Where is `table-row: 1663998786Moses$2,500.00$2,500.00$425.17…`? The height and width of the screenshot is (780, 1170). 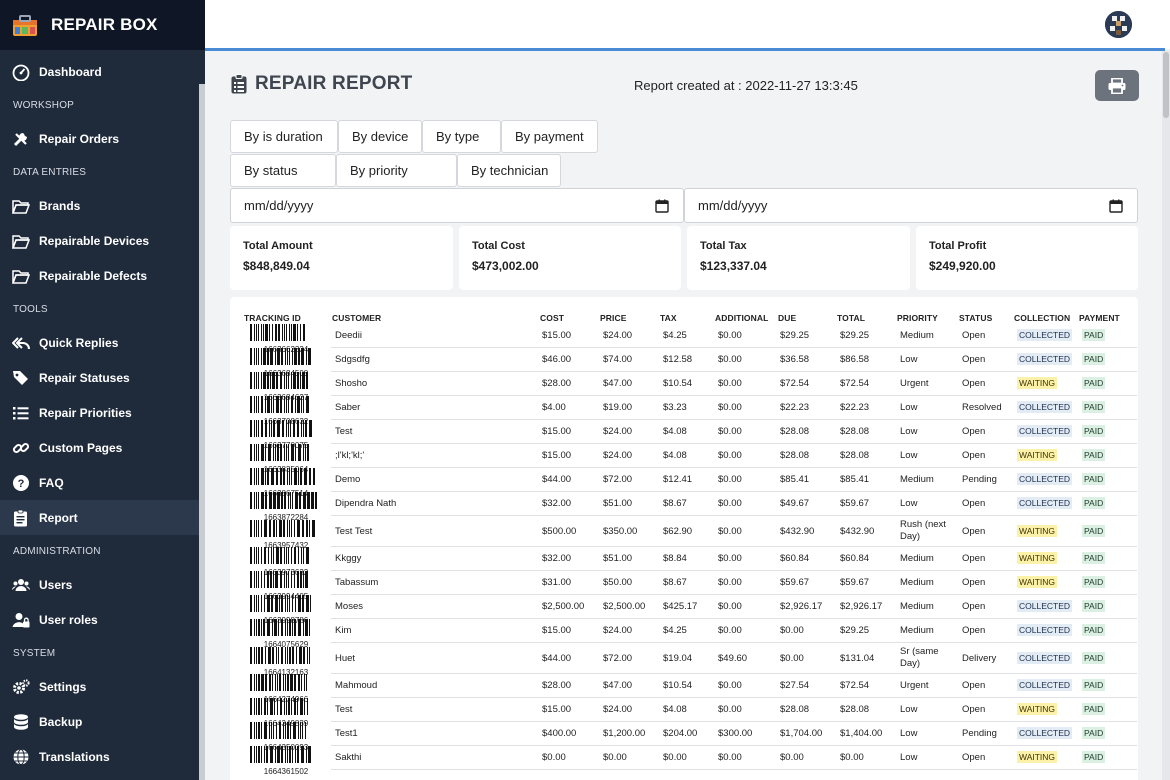 table-row: 1663998786Moses$2,500.00$2,500.00$425.17… is located at coordinates (690, 610).